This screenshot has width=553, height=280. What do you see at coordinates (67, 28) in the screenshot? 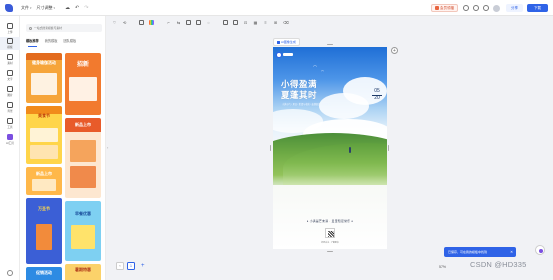
I see `search-input` at bounding box center [67, 28].